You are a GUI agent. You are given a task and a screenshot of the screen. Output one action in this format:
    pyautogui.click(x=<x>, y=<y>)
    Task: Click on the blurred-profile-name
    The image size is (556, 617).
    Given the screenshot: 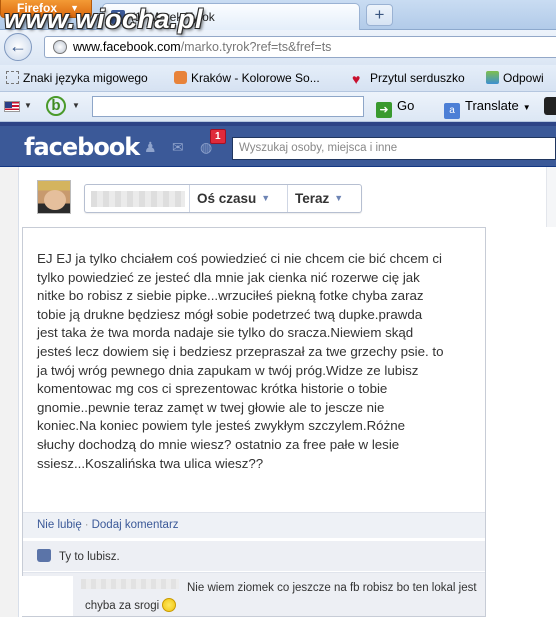 What is the action you would take?
    pyautogui.click(x=138, y=199)
    